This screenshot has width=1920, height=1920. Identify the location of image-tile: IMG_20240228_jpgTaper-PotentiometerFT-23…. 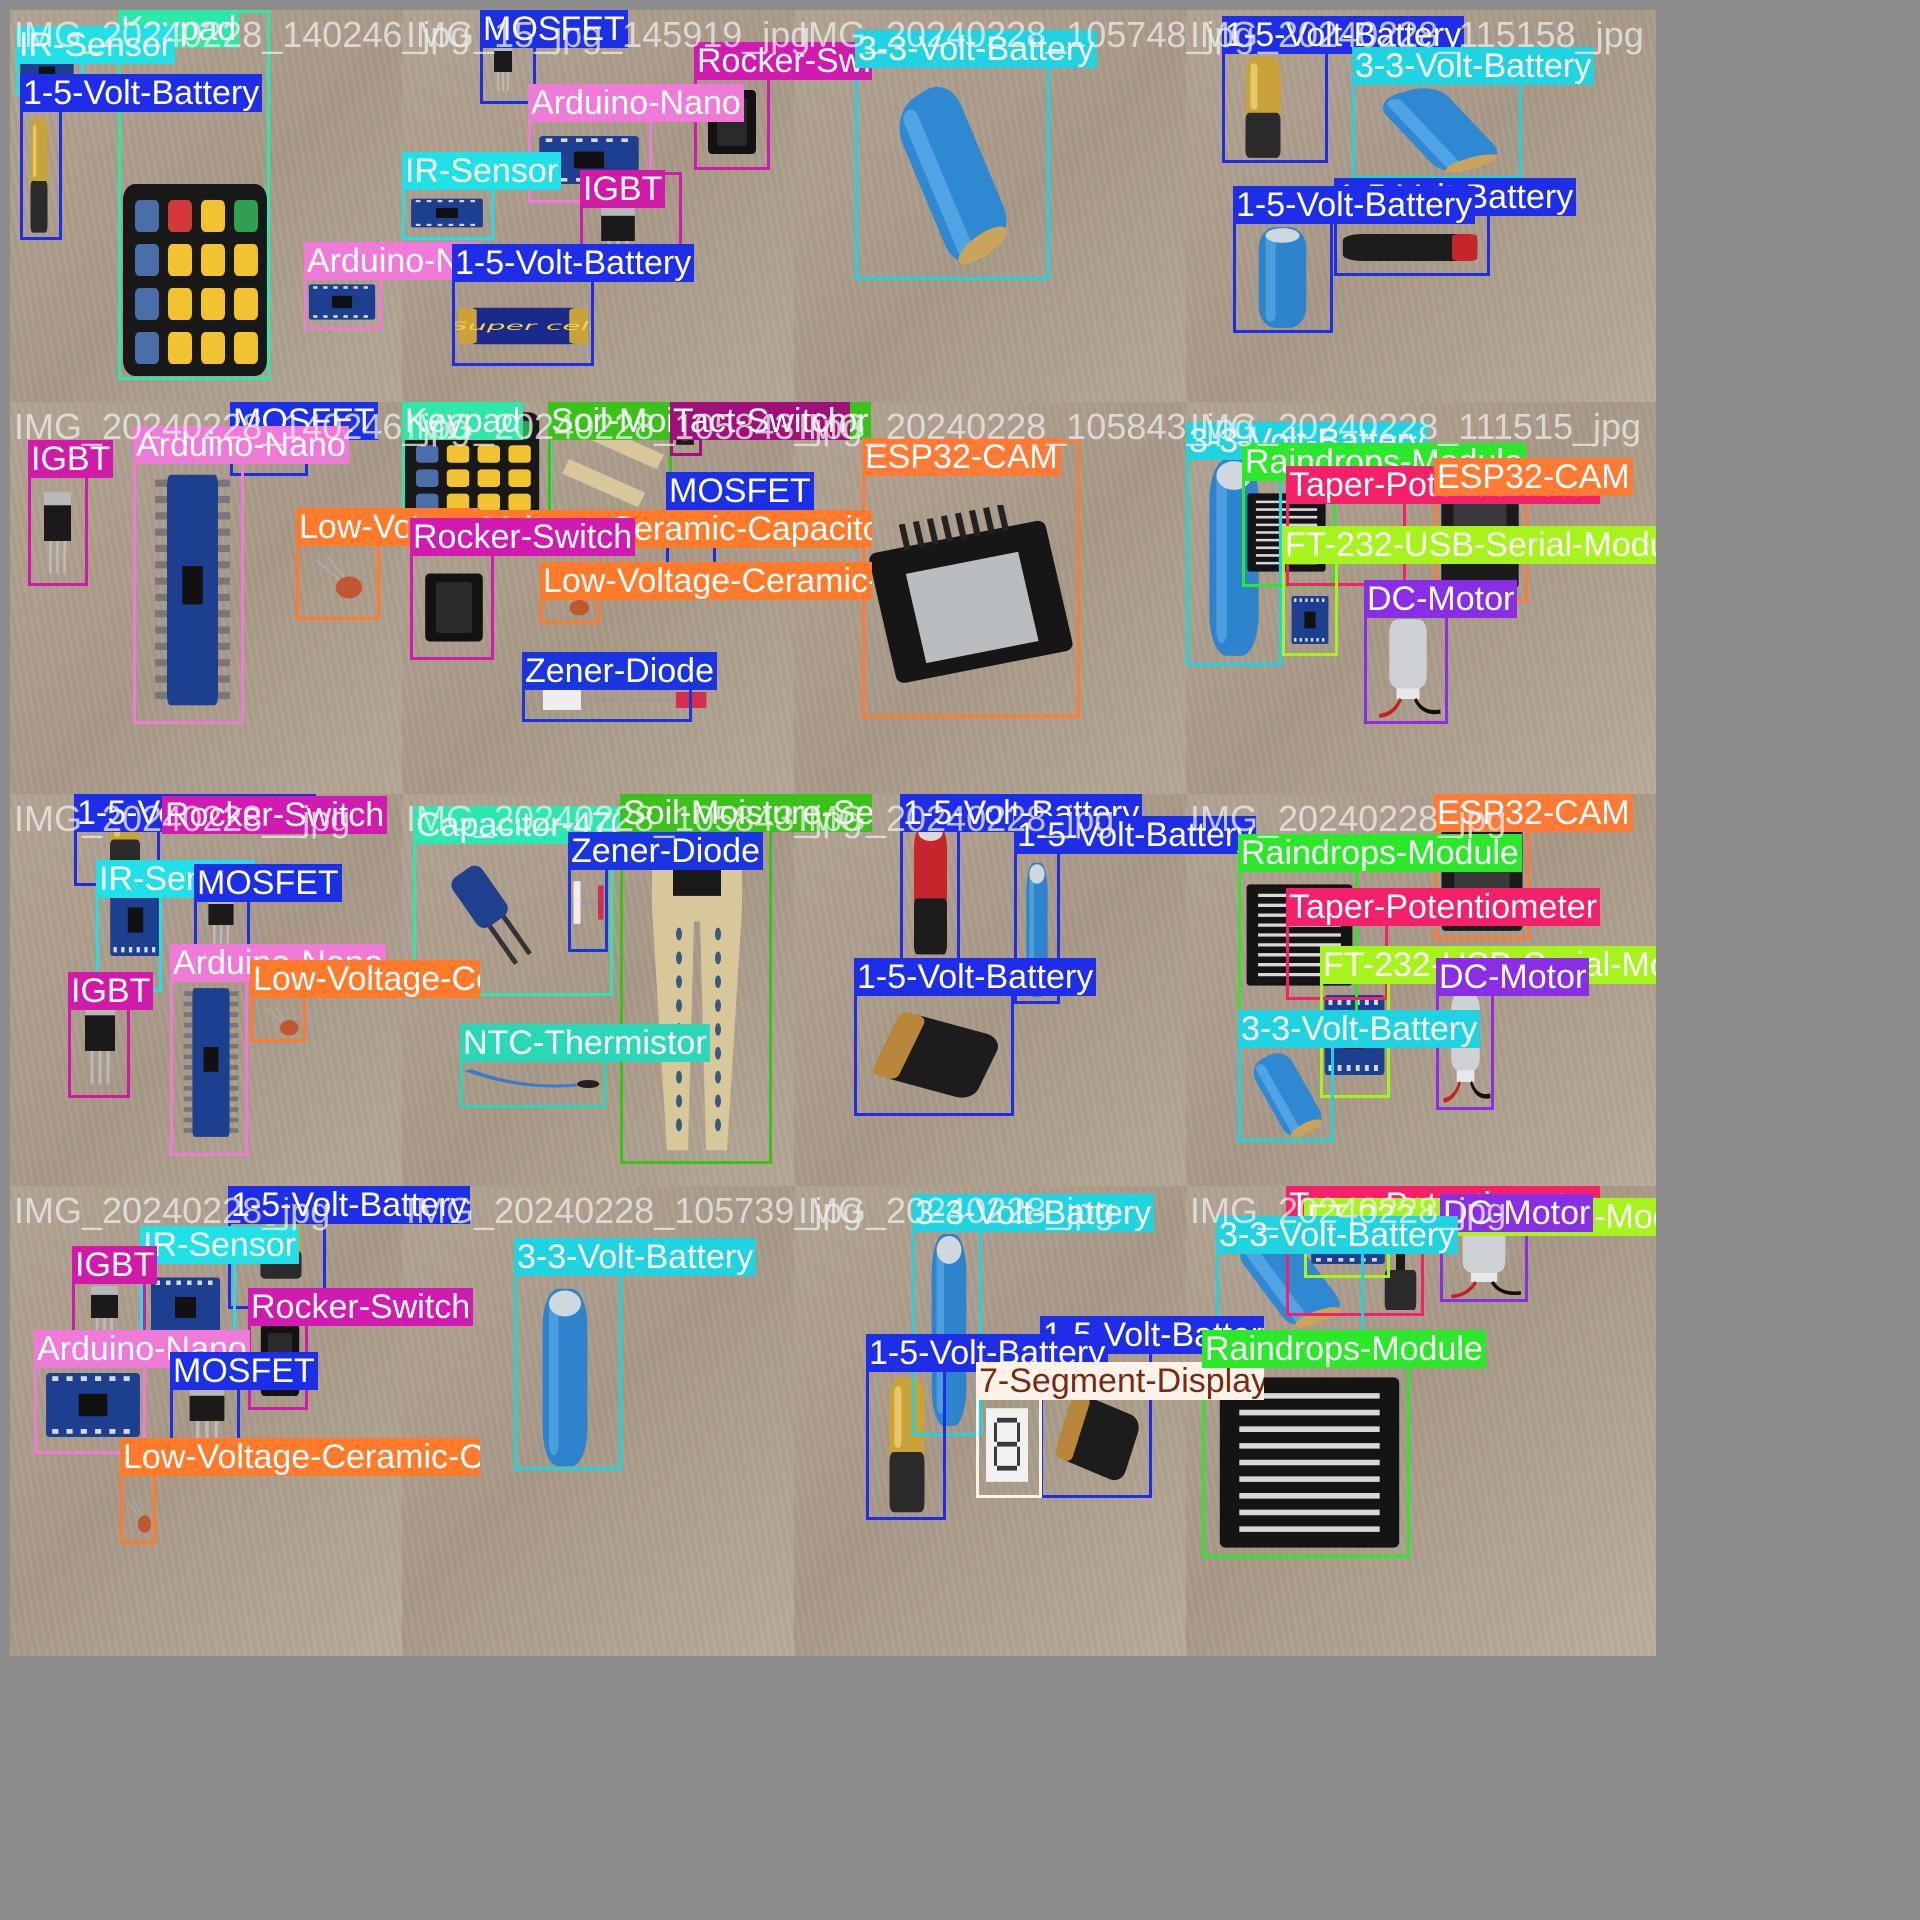
(1421, 1421).